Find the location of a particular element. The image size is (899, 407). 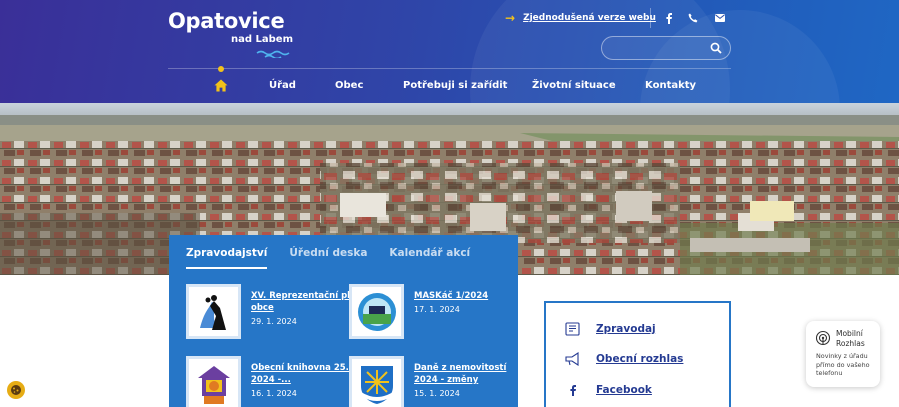

nav-item-label: Kontakty is located at coordinates (671, 85).